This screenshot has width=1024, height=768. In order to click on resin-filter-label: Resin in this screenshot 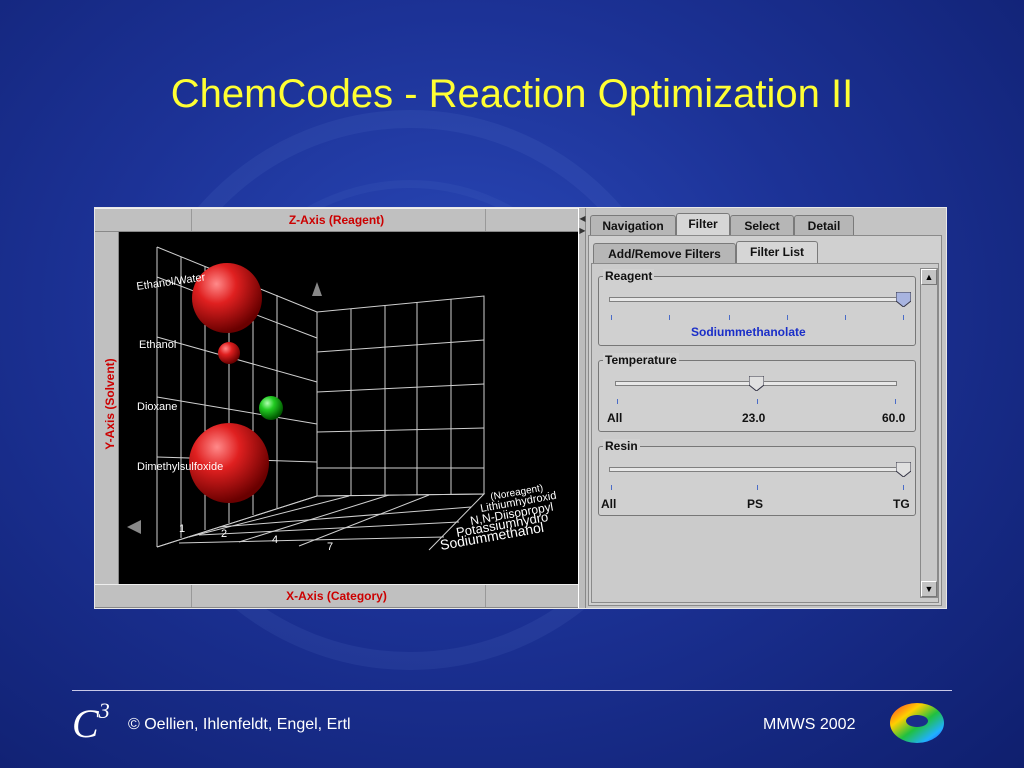, I will do `click(621, 446)`.